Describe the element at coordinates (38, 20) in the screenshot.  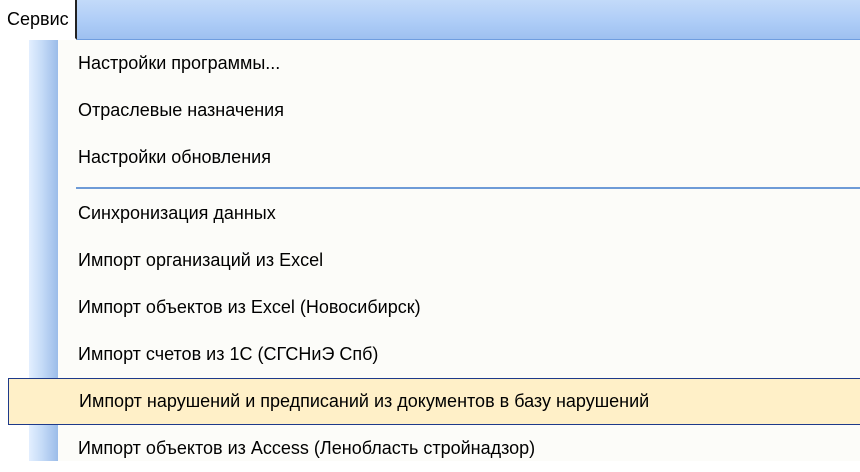
I see `menu-service: Сервис` at that location.